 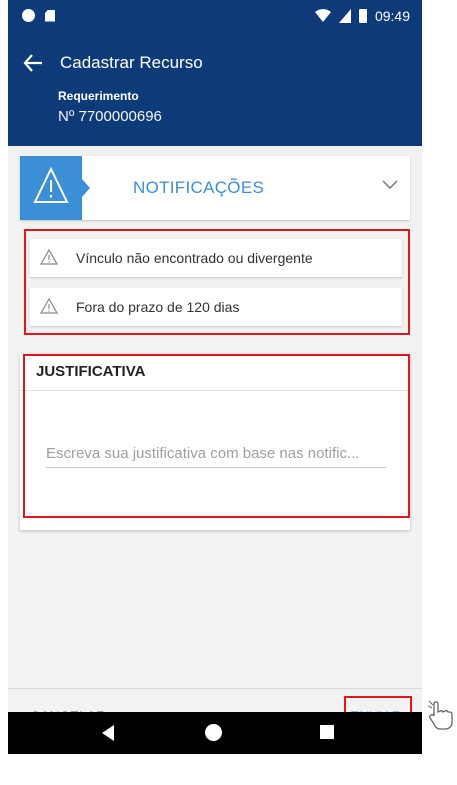 What do you see at coordinates (110, 116) in the screenshot?
I see `requirement-number: Nº 7700000696` at bounding box center [110, 116].